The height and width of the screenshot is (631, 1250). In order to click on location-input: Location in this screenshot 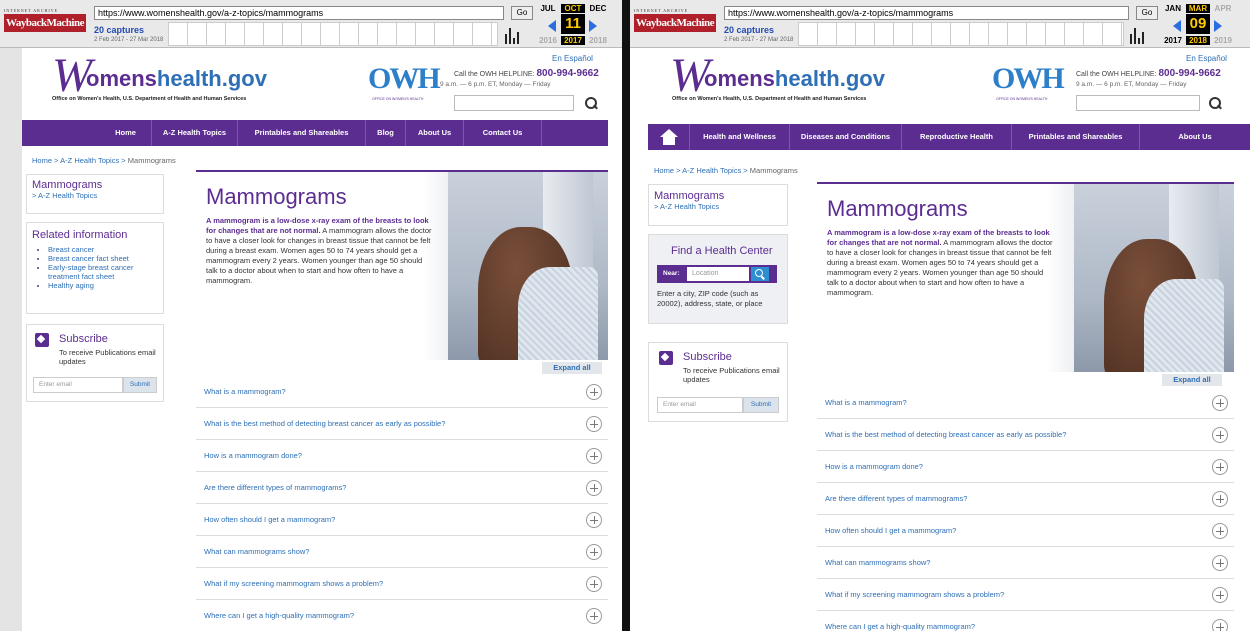, I will do `click(718, 274)`.